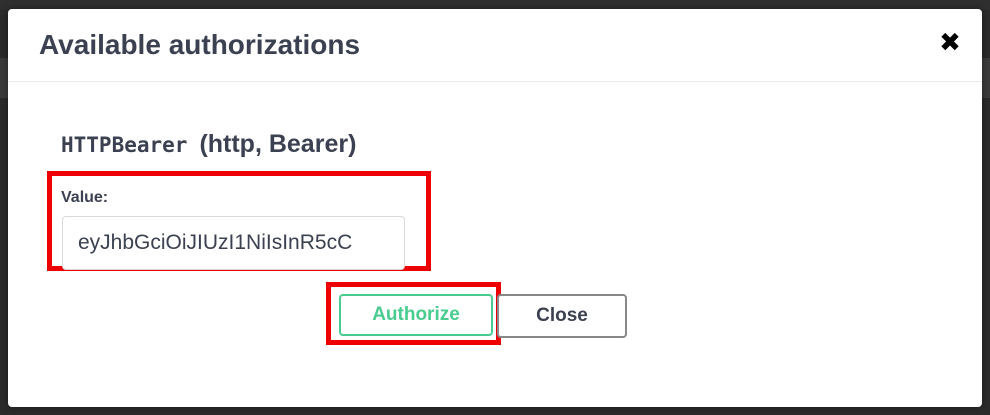  I want to click on close-button: Close, so click(562, 316).